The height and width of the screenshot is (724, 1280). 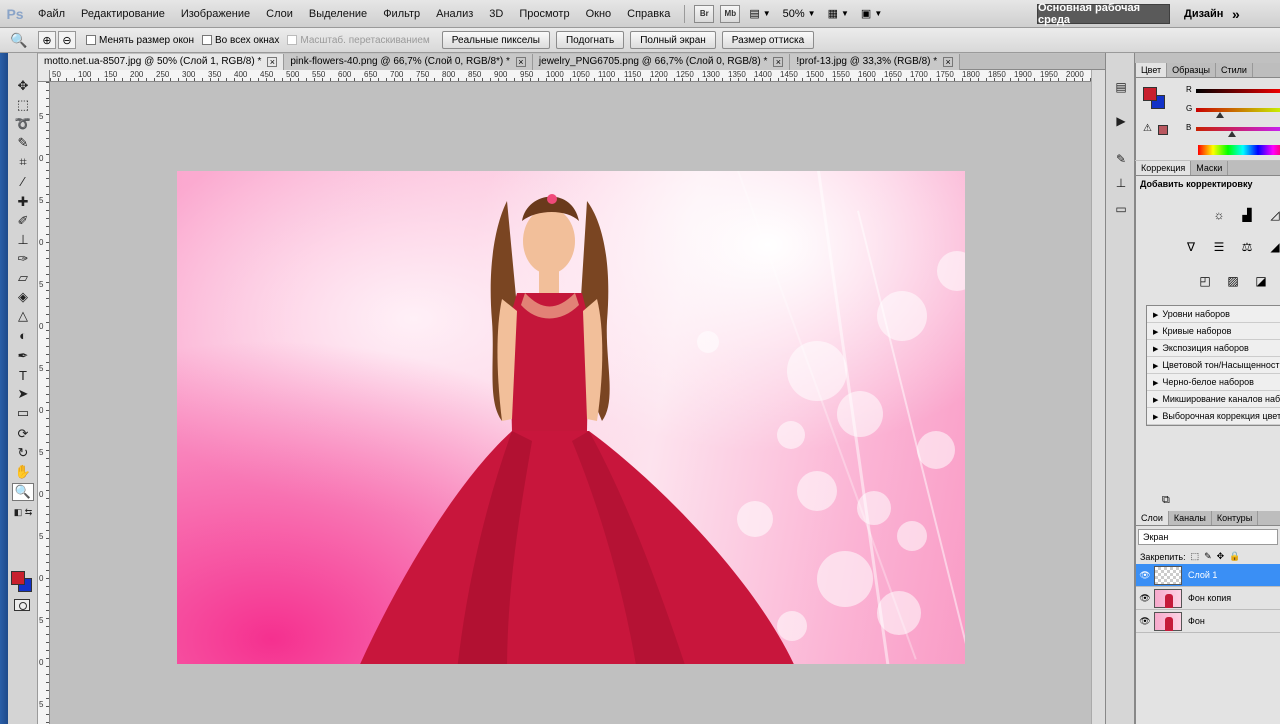 I want to click on color-spectrum-bar, so click(x=1239, y=150).